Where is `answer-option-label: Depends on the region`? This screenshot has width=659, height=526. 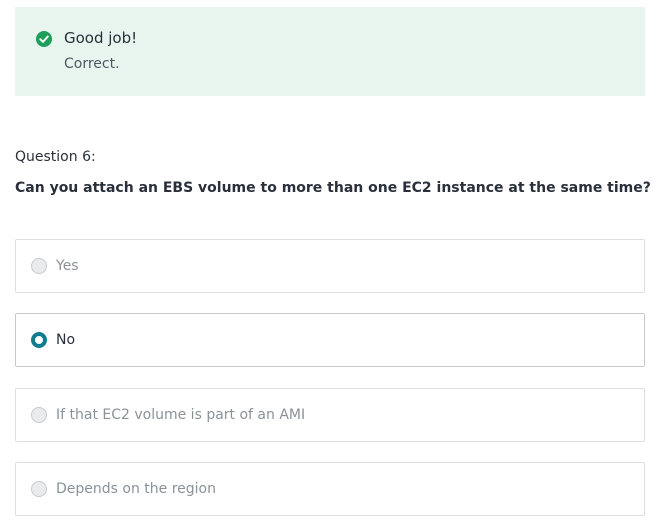
answer-option-label: Depends on the region is located at coordinates (136, 489).